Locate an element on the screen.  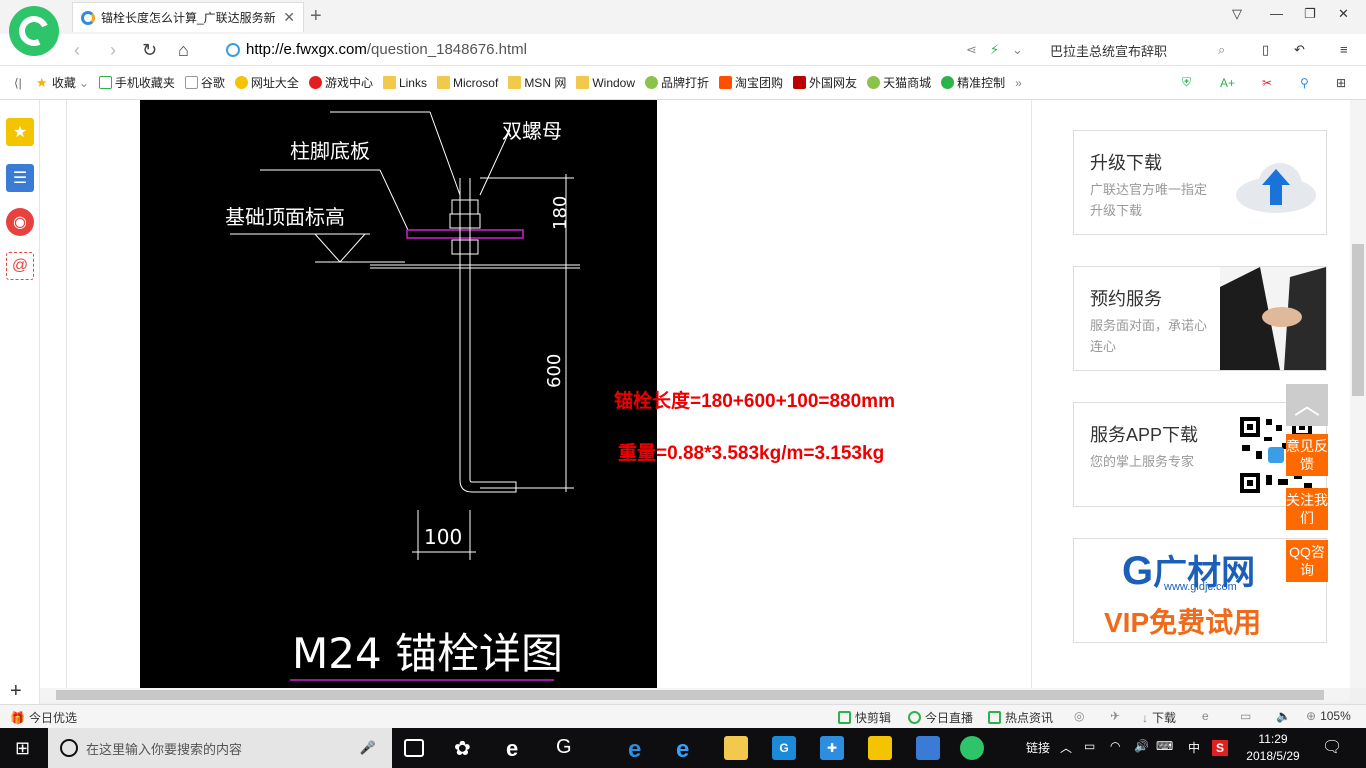
follow-us-button: 关注我们 is located at coordinates (1307, 509).